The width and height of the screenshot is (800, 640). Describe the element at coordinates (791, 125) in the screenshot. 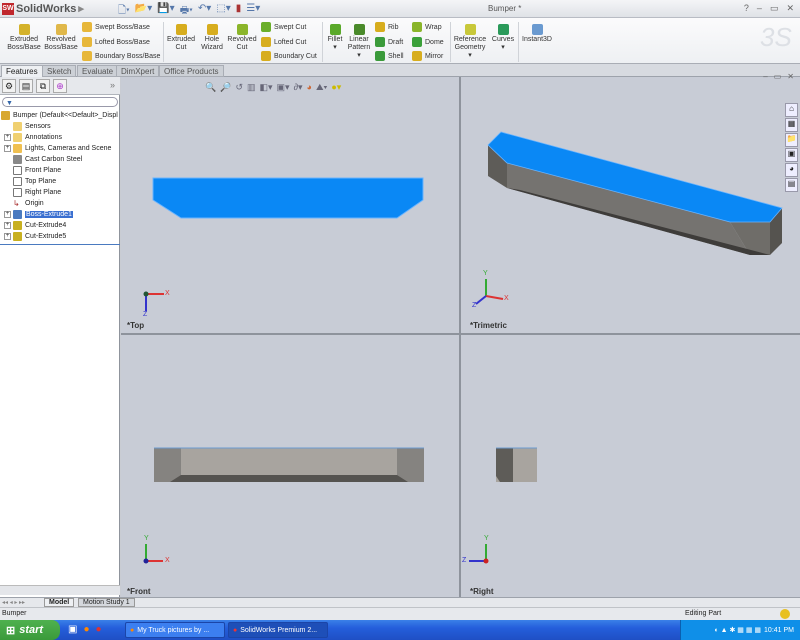

I see `design-library-icon: ▦` at that location.